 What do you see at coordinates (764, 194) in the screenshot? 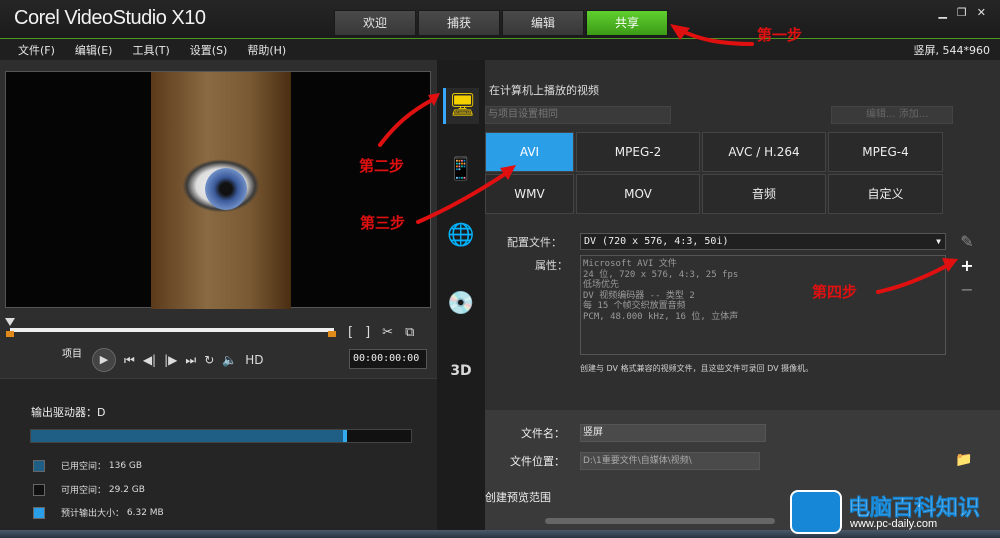
I see `format-audio: 音频` at bounding box center [764, 194].